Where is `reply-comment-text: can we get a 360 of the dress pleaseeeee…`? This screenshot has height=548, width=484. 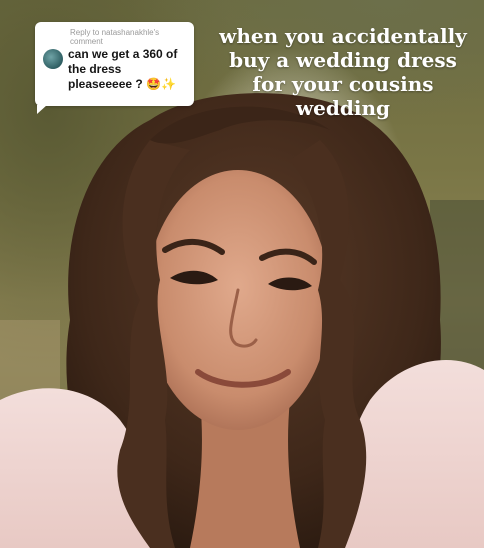 reply-comment-text: can we get a 360 of the dress pleaseeeee… is located at coordinates (127, 69).